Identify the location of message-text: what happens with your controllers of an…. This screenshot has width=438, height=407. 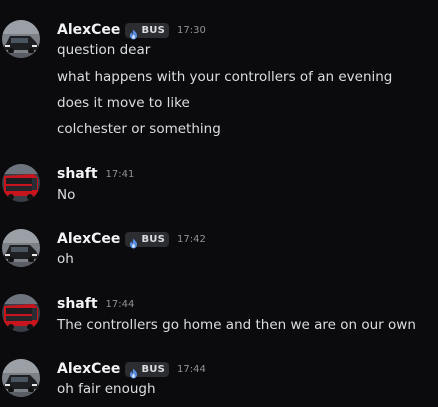
(225, 77).